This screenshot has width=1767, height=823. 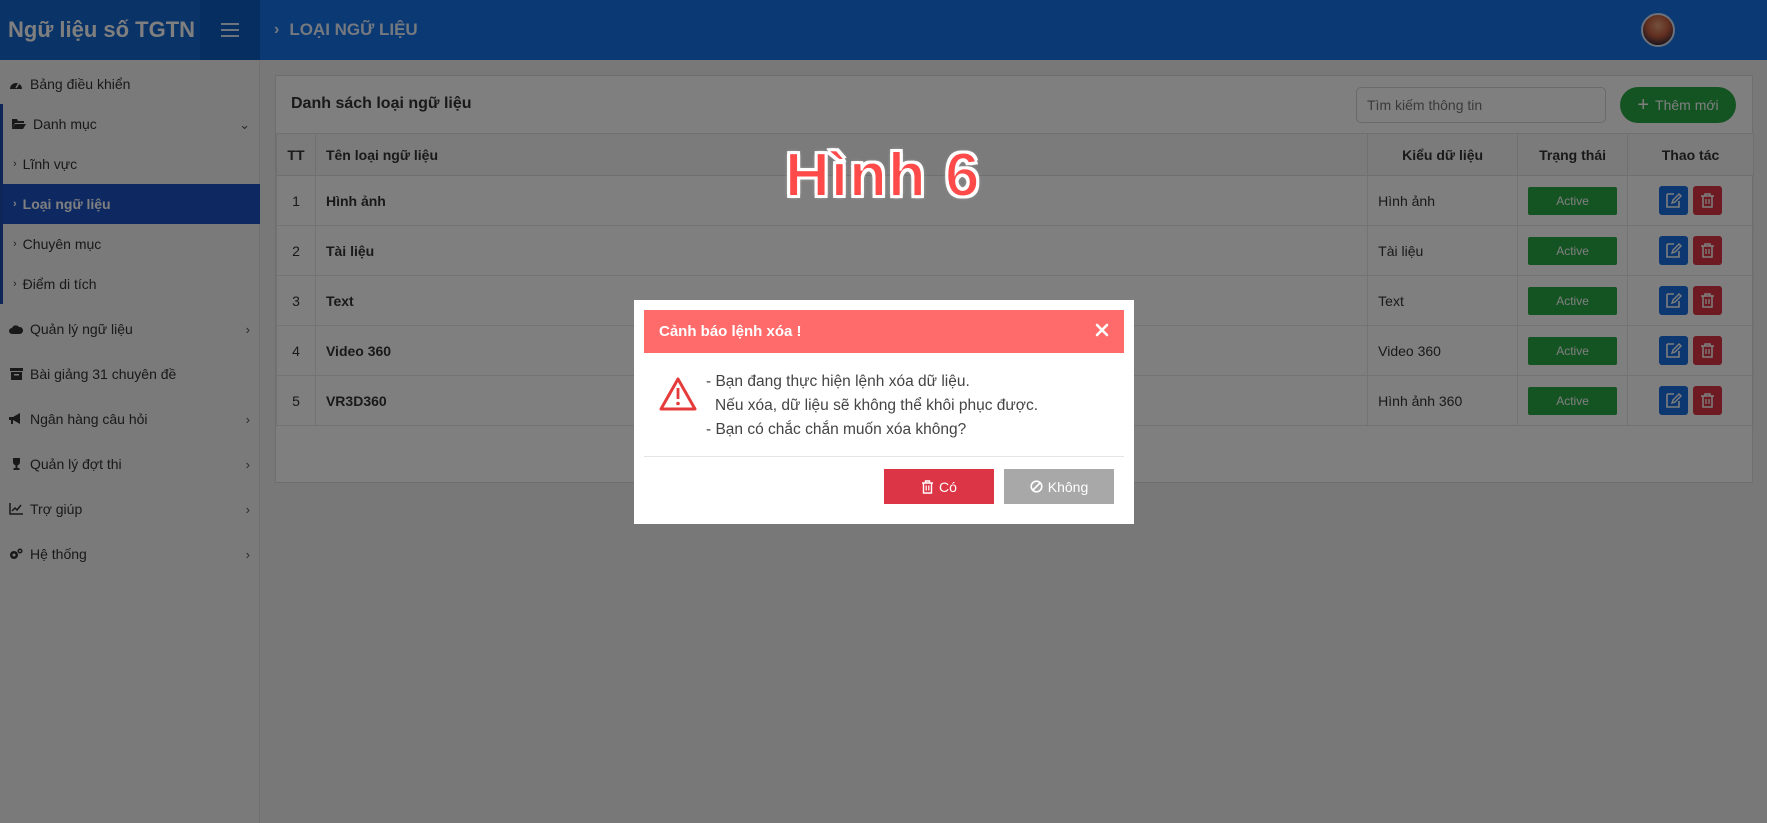 What do you see at coordinates (882, 175) in the screenshot?
I see `figure-label: Hình 6` at bounding box center [882, 175].